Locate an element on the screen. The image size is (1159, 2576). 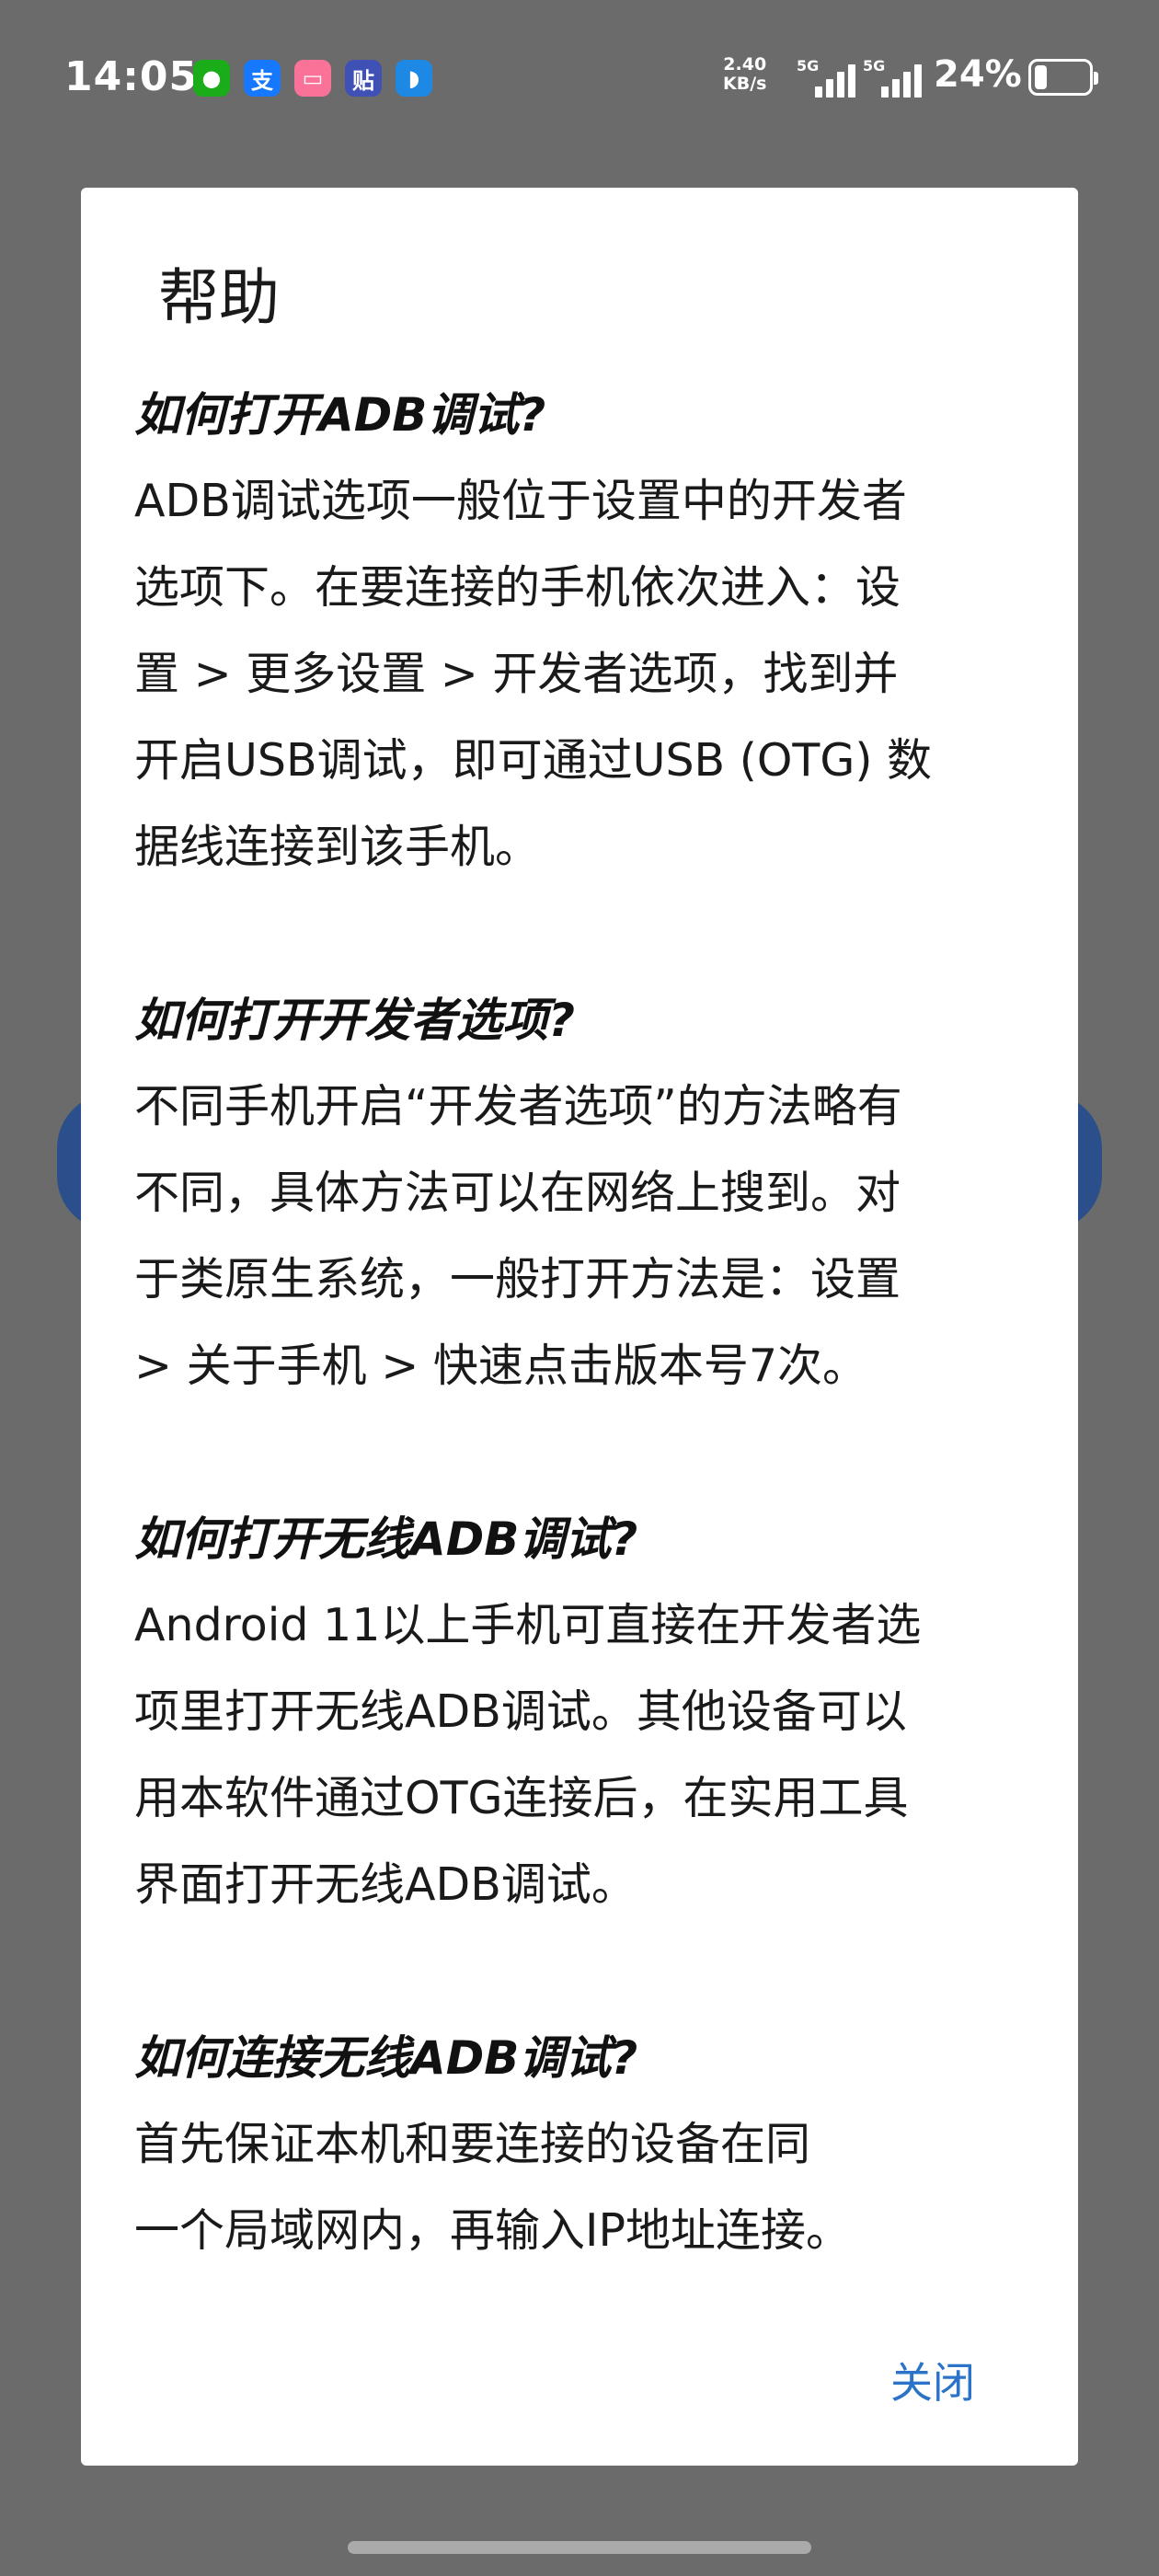
network-speed: 2.40 KB/s is located at coordinates (744, 74).